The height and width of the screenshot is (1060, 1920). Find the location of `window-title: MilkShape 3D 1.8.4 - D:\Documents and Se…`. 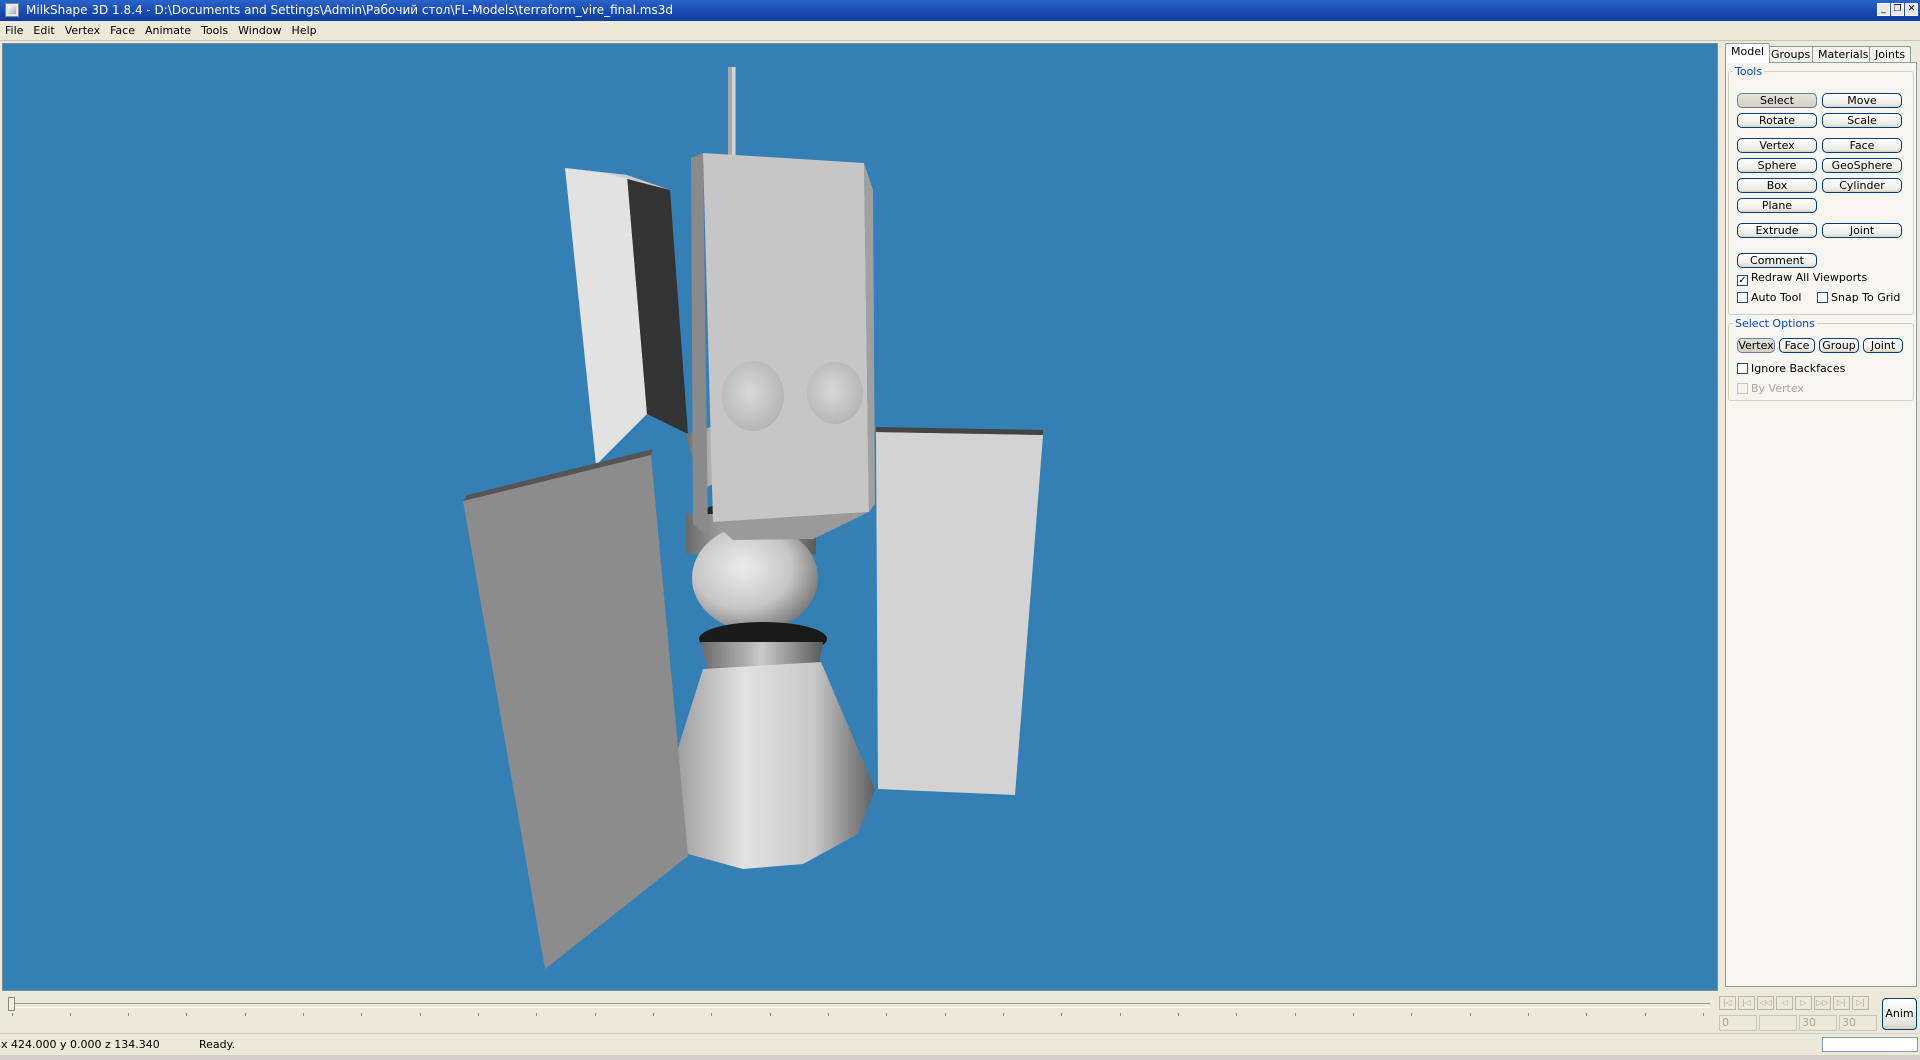

window-title: MilkShape 3D 1.8.4 - D:\Documents and Se… is located at coordinates (349, 10).